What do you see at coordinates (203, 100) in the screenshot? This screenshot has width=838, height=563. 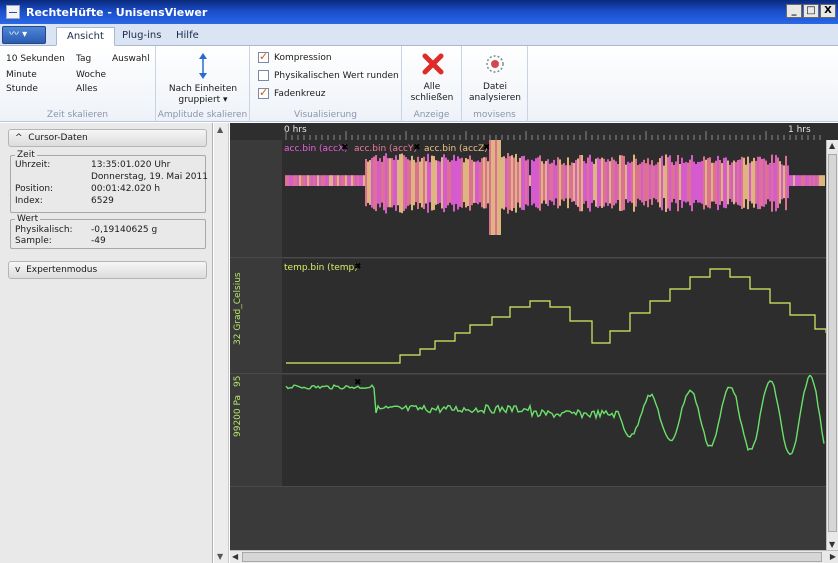 I see `amplitude-line2: gruppiert ▾` at bounding box center [203, 100].